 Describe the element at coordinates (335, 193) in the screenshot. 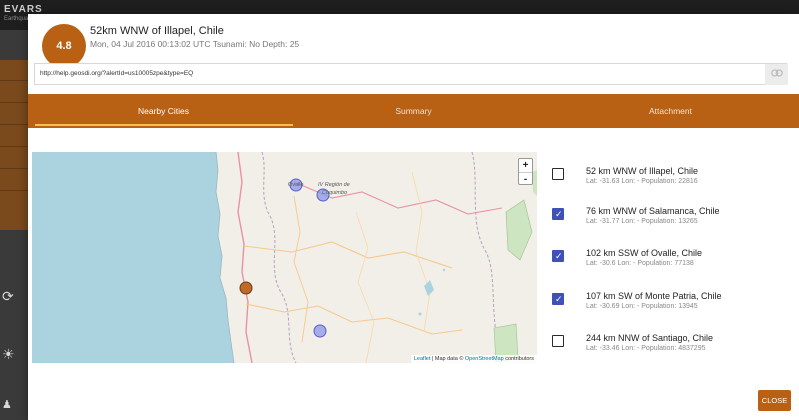

I see `map-label-region-line2: Coquimbo` at that location.